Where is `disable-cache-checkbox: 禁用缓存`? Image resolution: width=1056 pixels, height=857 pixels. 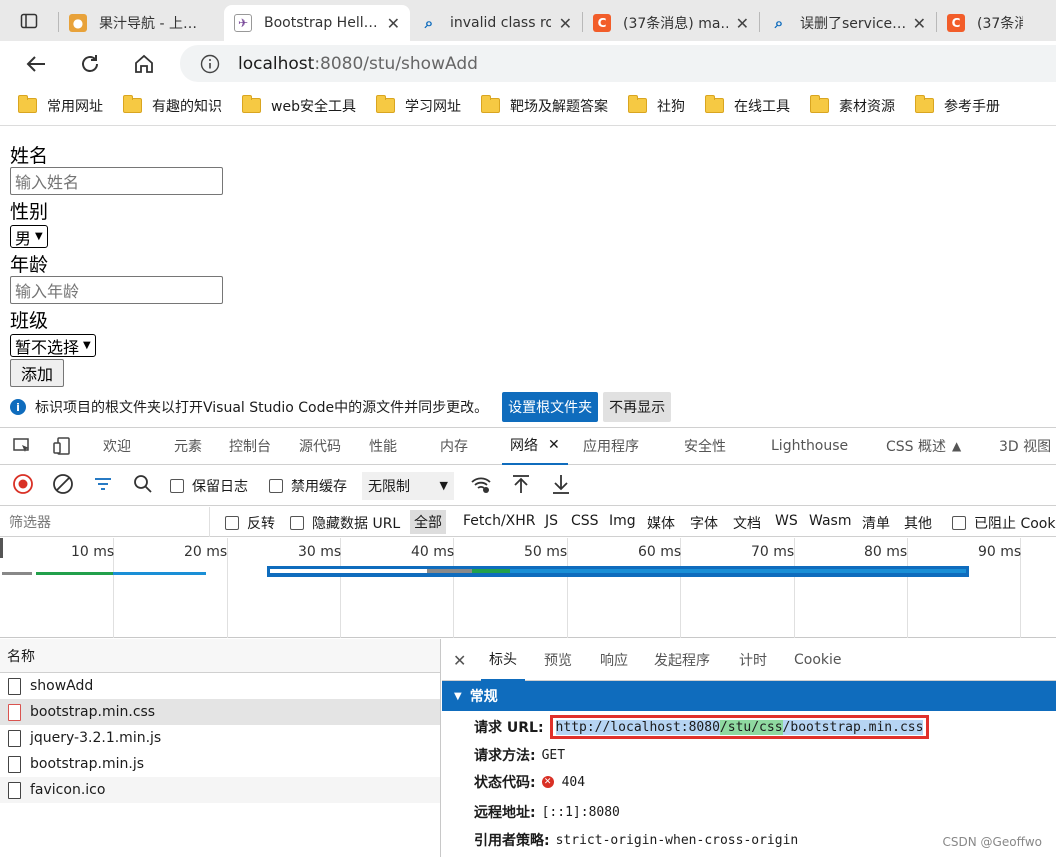 disable-cache-checkbox: 禁用缓存 is located at coordinates (308, 486).